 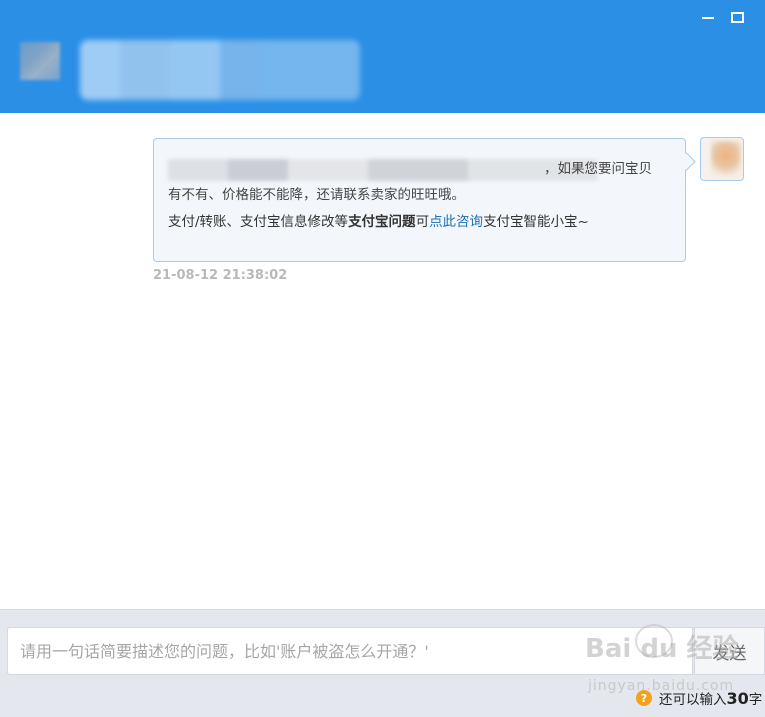 What do you see at coordinates (422, 222) in the screenshot?
I see `message-text: 可` at bounding box center [422, 222].